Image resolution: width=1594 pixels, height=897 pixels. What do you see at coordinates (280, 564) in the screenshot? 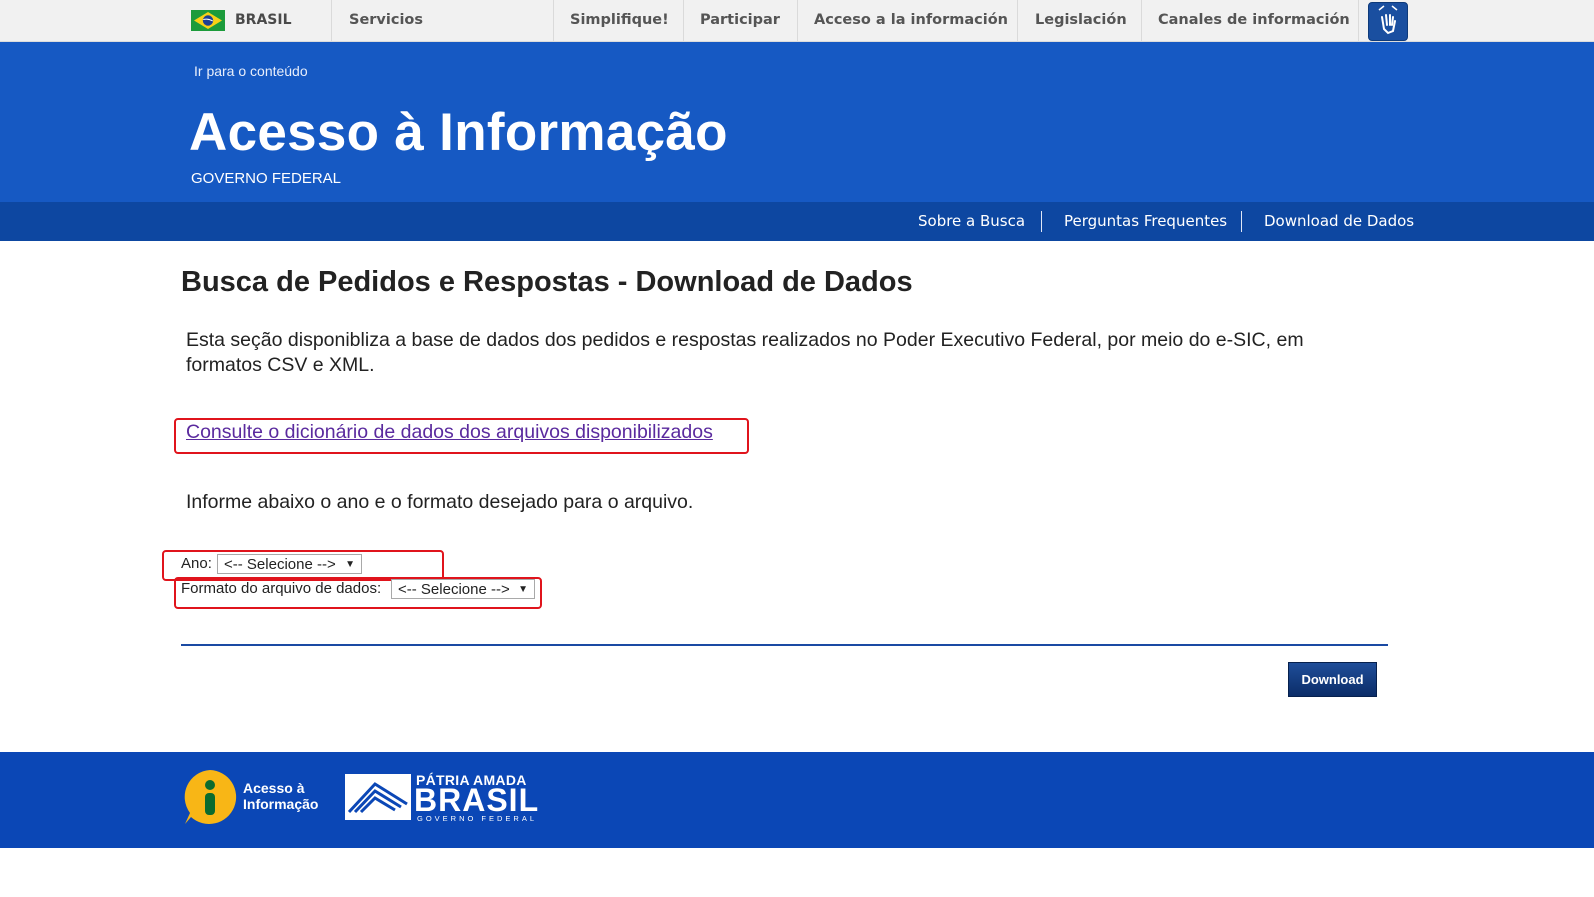
I see `year-select-value: <-- Selecione -->` at bounding box center [280, 564].